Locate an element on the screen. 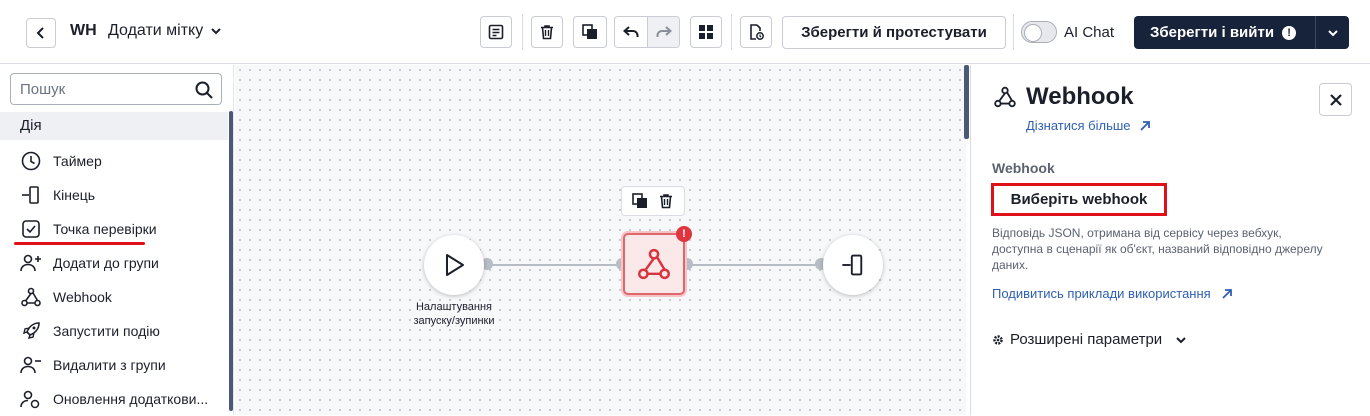  webhook-node is located at coordinates (654, 264).